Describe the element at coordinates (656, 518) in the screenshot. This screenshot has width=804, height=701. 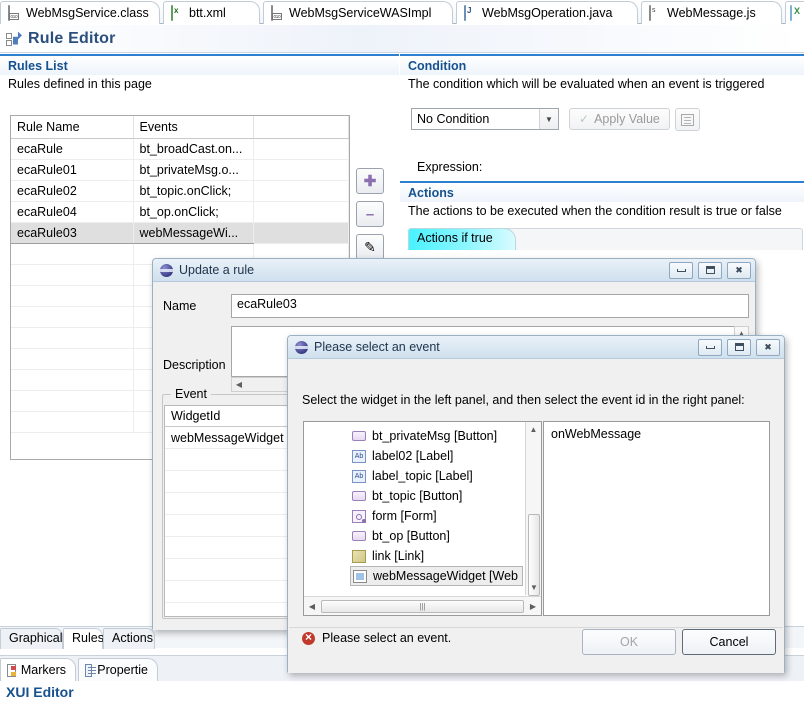
I see `event-id-list: onWebMessage` at that location.